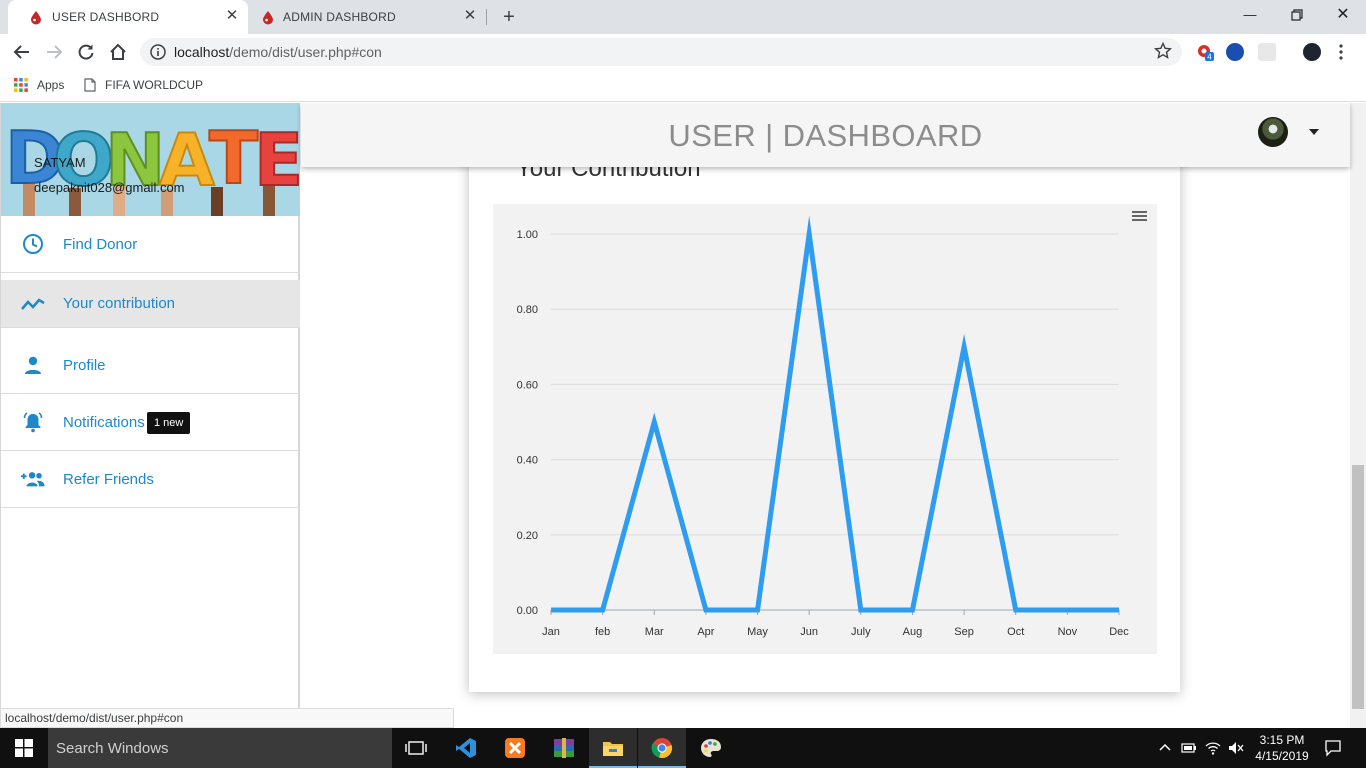 This screenshot has height=768, width=1366. I want to click on xampp-taskbar-button, so click(515, 748).